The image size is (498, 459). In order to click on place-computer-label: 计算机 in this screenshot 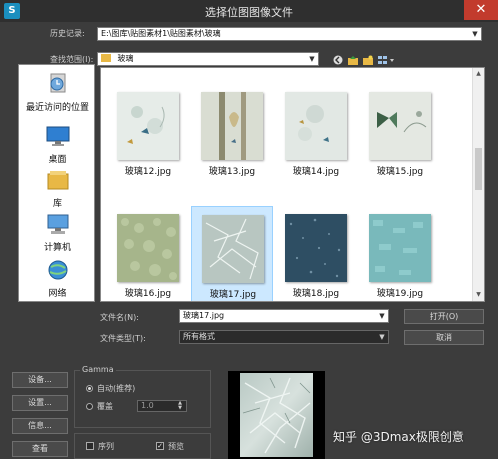, I will do `click(57, 248)`.